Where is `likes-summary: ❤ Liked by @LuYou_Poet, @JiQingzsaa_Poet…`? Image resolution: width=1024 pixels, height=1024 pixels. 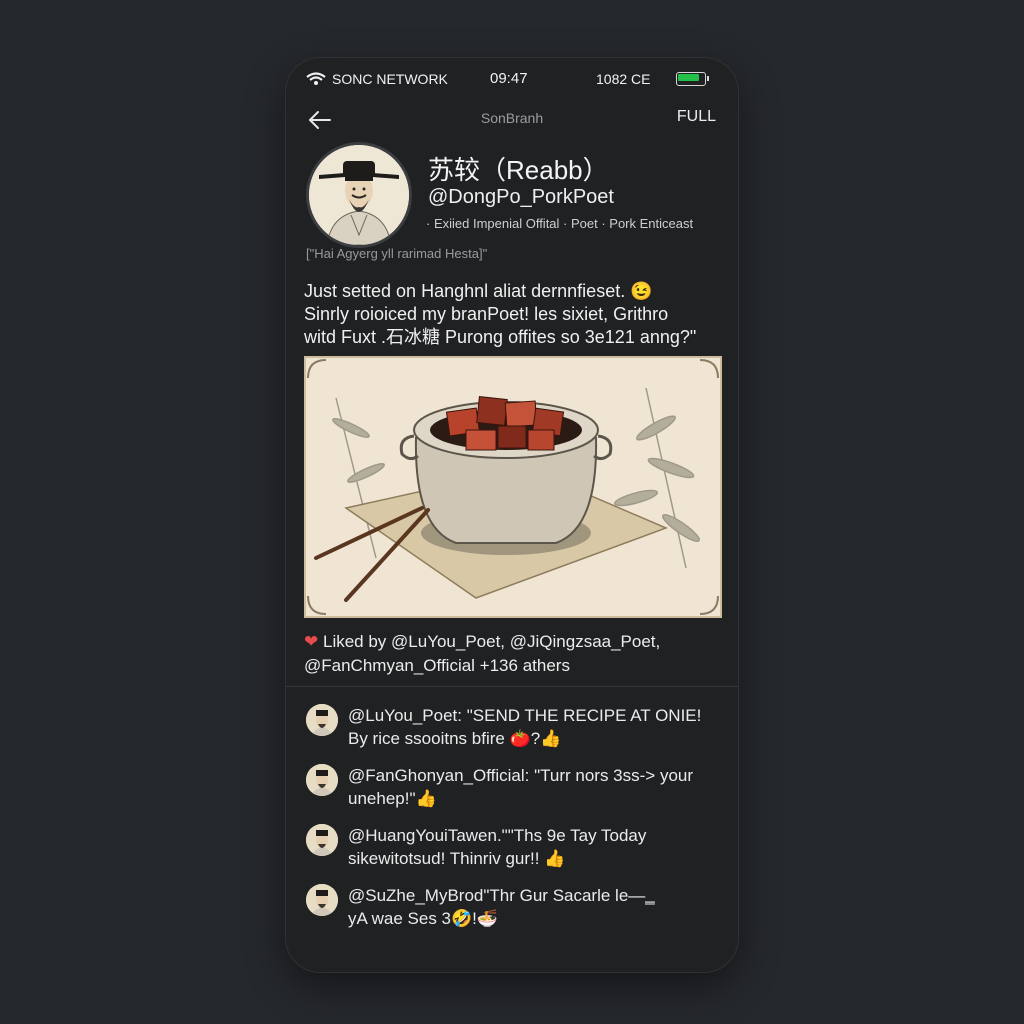 likes-summary: ❤ Liked by @LuYou_Poet, @JiQingzsaa_Poet… is located at coordinates (514, 654).